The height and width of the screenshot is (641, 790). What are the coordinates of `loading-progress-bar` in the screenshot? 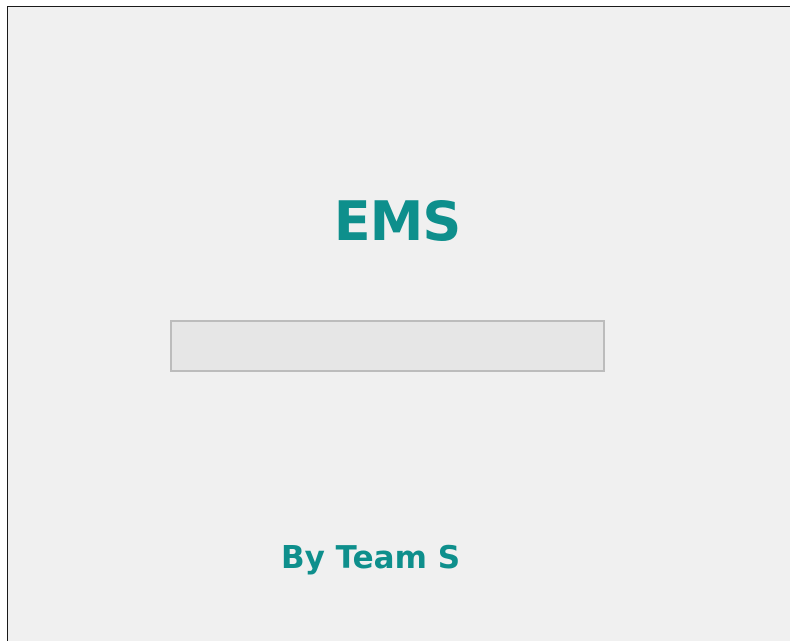 It's located at (387, 346).